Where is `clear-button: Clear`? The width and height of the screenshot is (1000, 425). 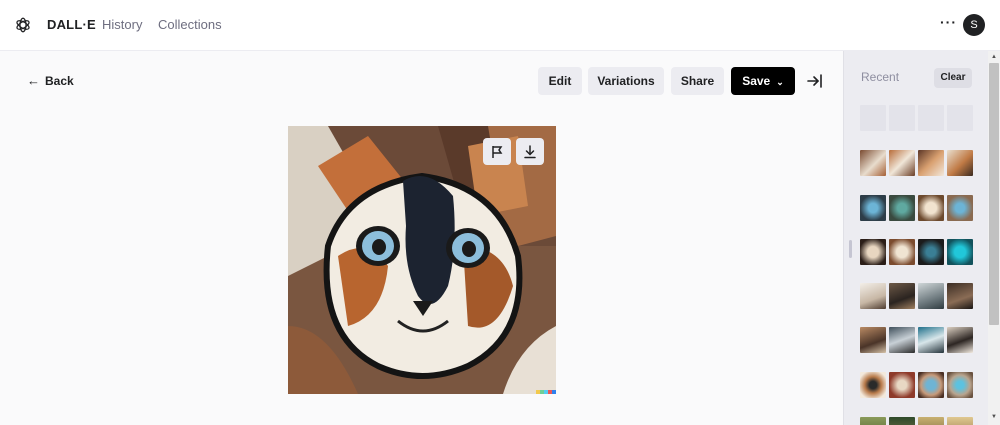 clear-button: Clear is located at coordinates (953, 78).